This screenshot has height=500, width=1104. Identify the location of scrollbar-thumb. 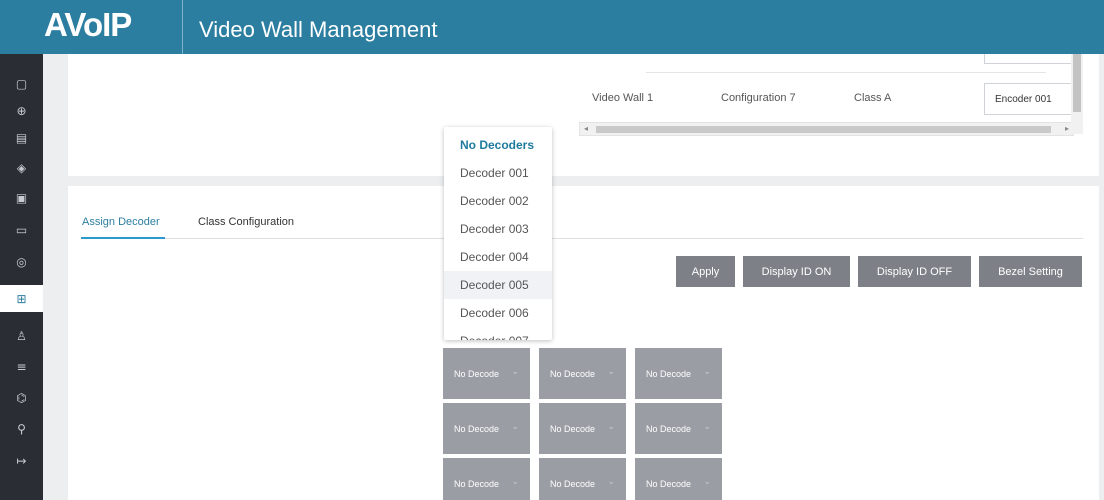
(823, 129).